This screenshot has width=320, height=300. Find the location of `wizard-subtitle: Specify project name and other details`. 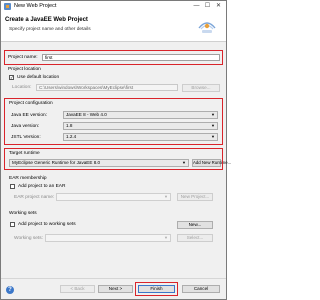

wizard-subtitle: Specify project name and other details is located at coordinates (50, 29).